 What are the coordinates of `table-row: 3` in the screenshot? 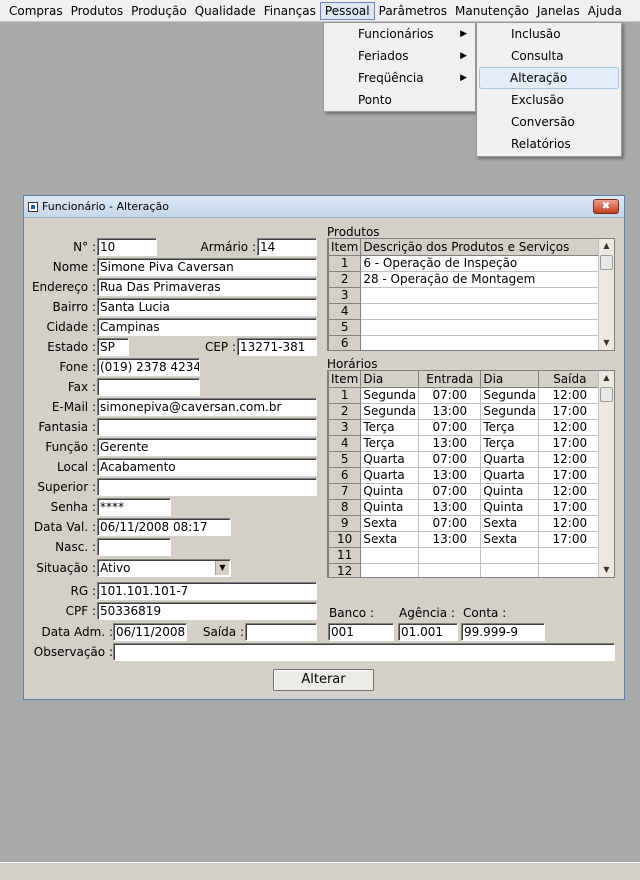 It's located at (465, 295).